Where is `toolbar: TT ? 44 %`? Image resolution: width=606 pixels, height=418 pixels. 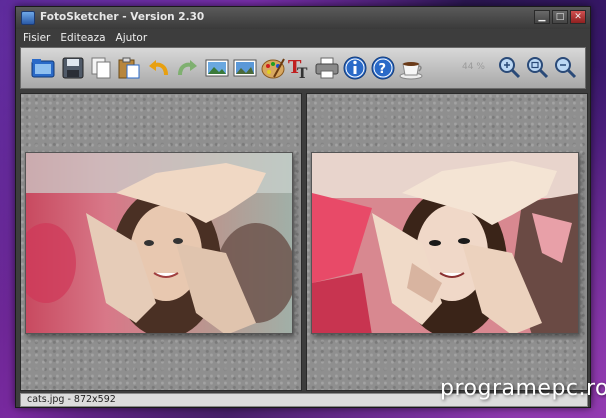 toolbar: TT ? 44 % is located at coordinates (303, 68).